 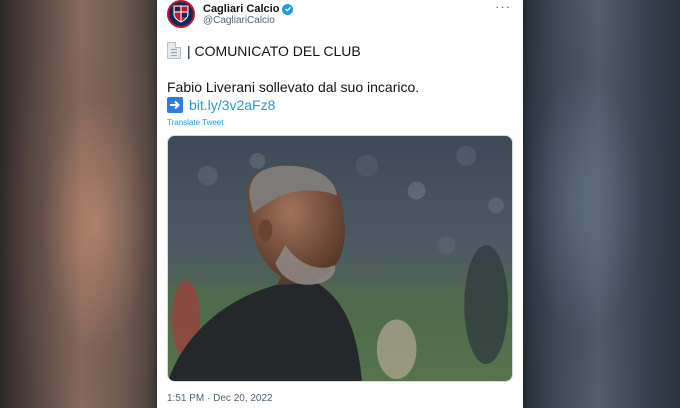 I want to click on author-name: Cagliari Calcio, so click(x=248, y=9).